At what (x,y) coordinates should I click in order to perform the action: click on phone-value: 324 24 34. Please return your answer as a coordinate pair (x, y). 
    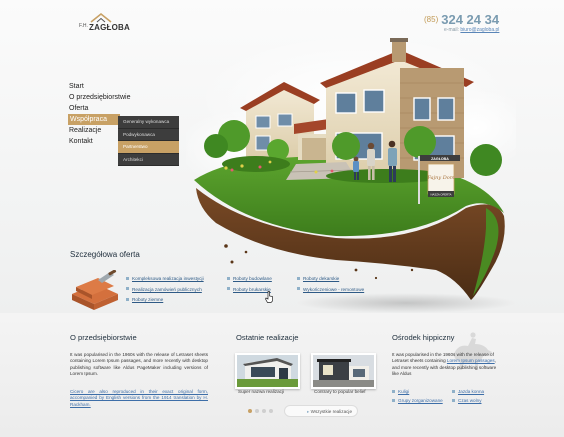
    Looking at the image, I should click on (470, 19).